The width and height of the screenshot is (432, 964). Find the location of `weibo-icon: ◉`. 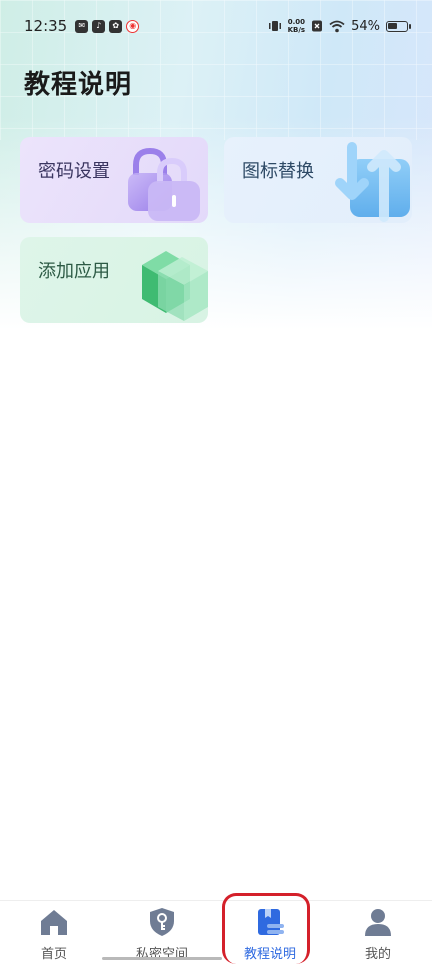

weibo-icon: ◉ is located at coordinates (133, 26).